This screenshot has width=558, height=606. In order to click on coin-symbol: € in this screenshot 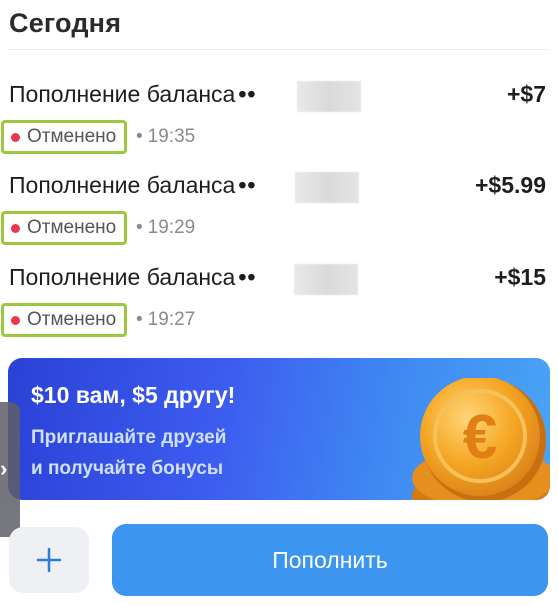, I will do `click(480, 437)`.